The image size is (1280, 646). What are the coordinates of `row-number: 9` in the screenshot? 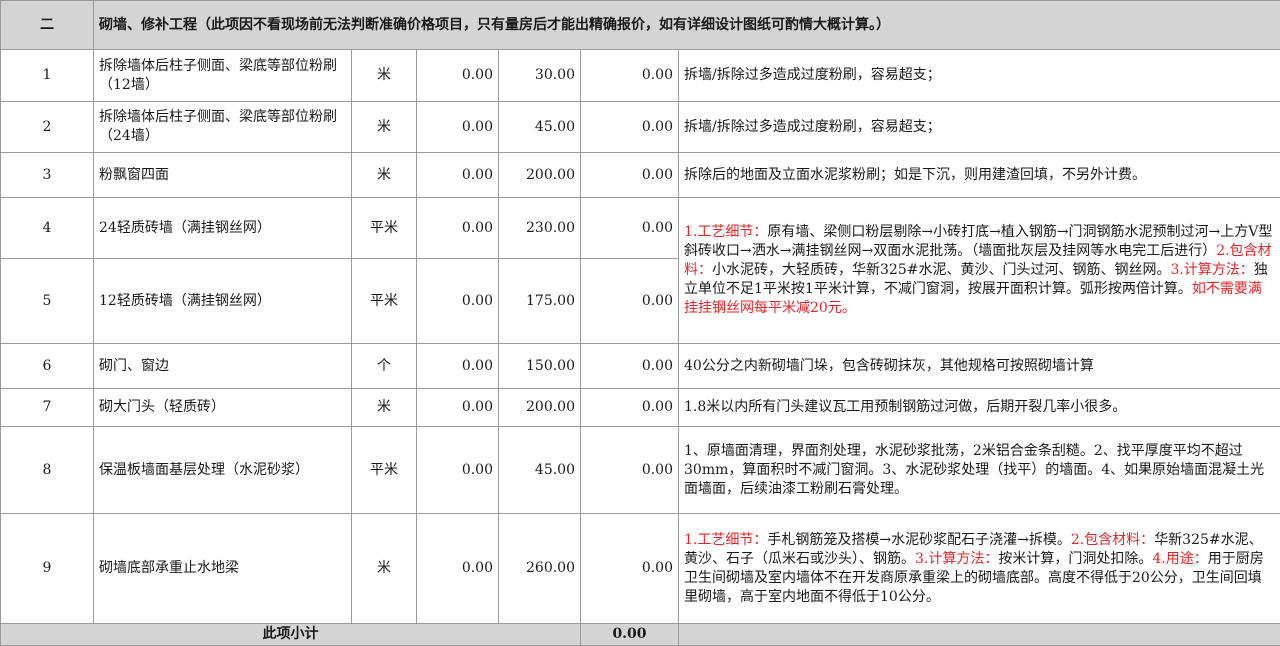 It's located at (47, 569).